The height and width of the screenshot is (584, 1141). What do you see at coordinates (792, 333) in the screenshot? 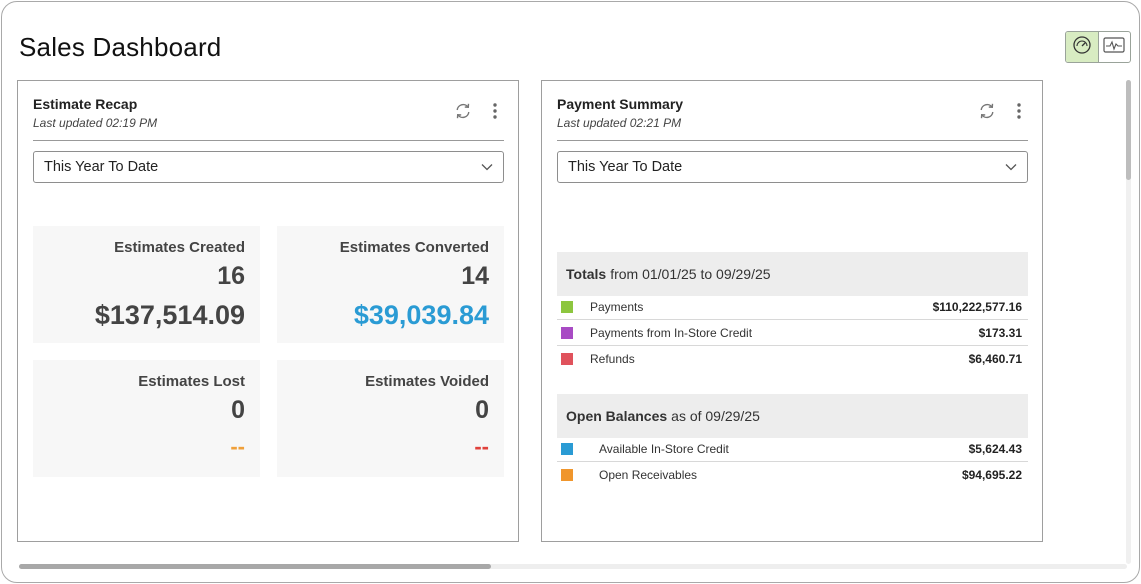
I see `list-item: Payments from In-Store Credit $173.31` at bounding box center [792, 333].